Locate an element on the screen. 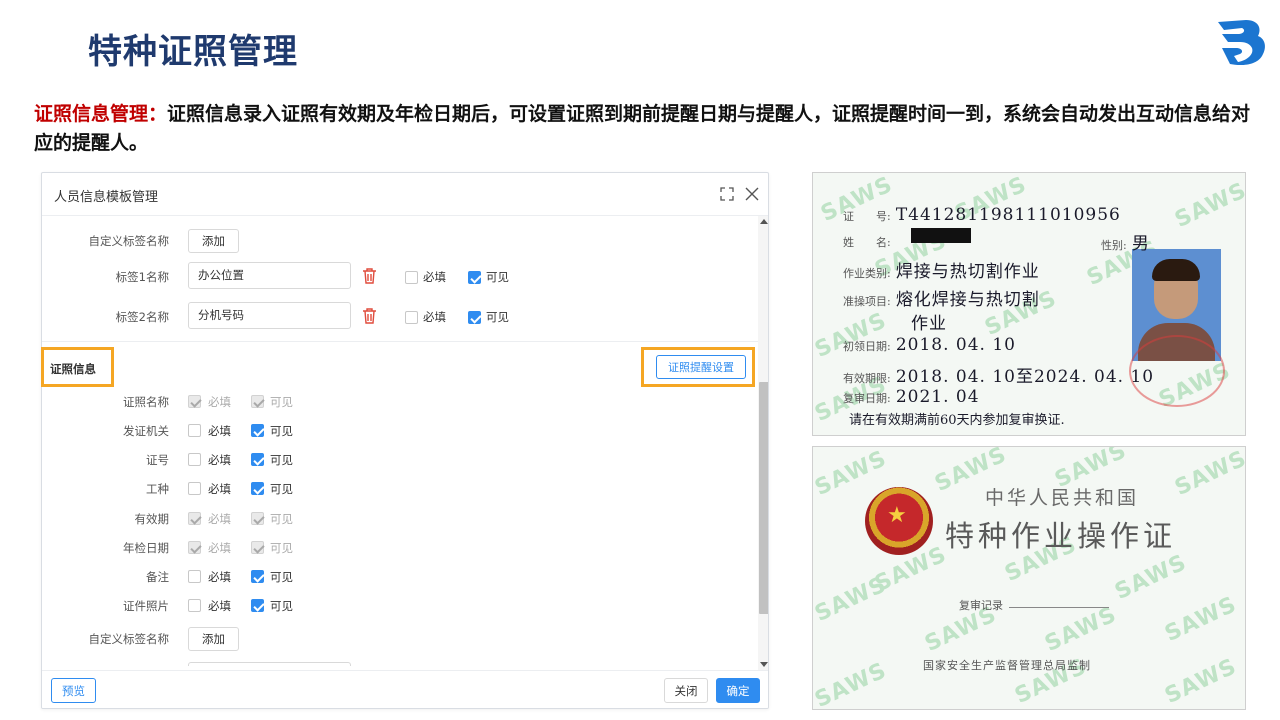  dialog-header: 人员信息模板管理 is located at coordinates (405, 194).